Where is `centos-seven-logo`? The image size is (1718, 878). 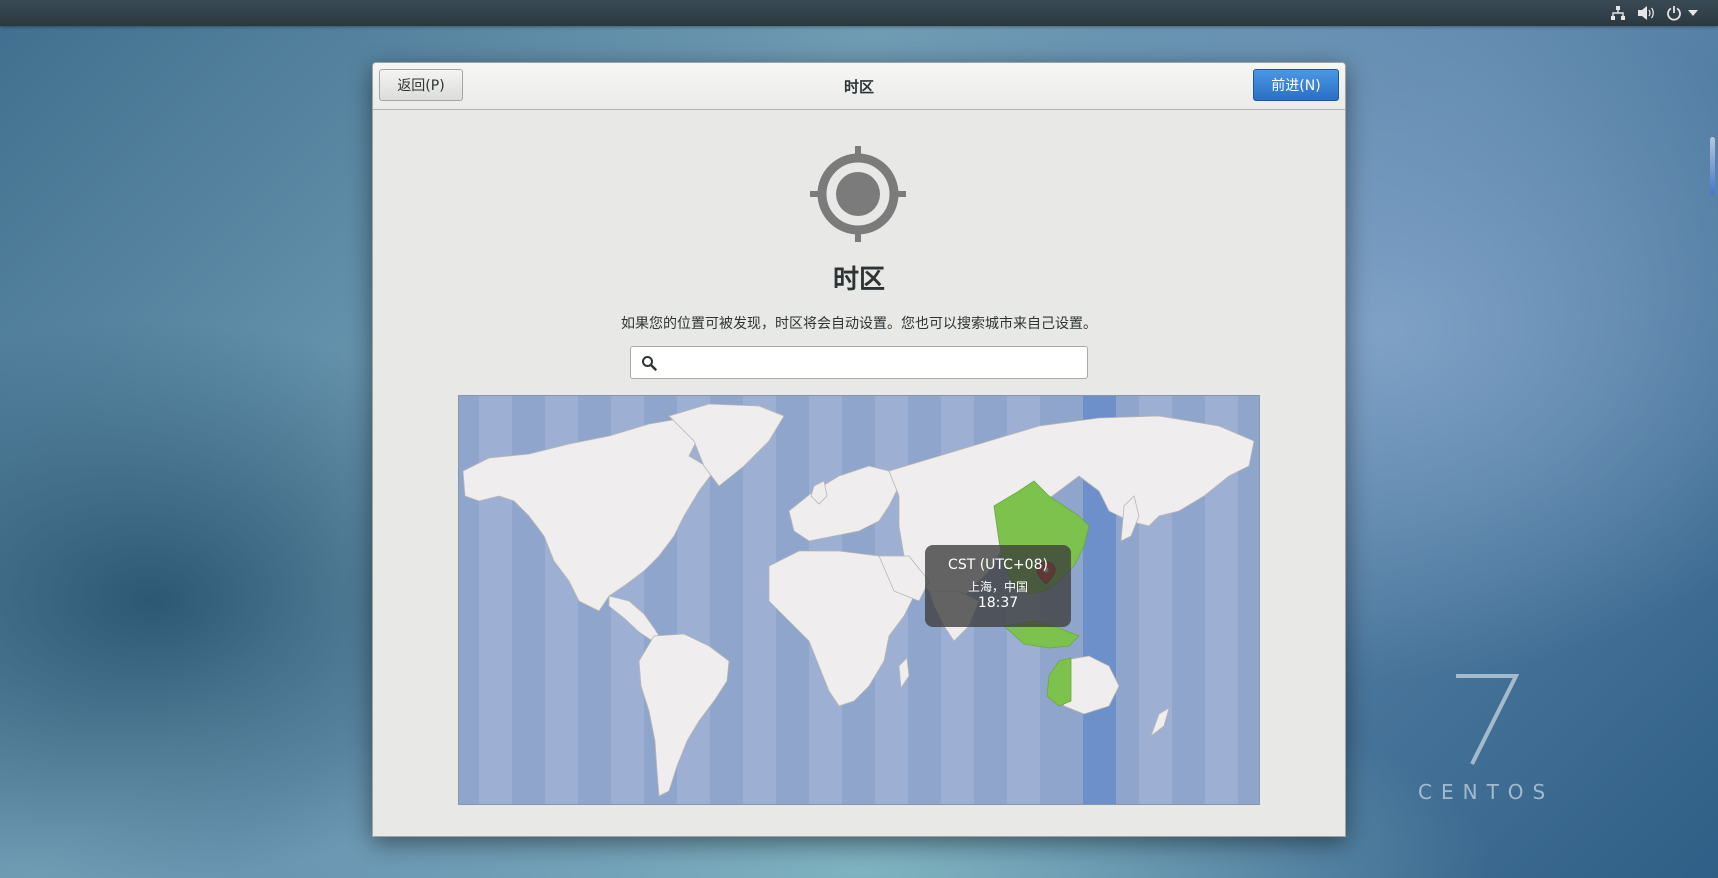 centos-seven-logo is located at coordinates (1488, 719).